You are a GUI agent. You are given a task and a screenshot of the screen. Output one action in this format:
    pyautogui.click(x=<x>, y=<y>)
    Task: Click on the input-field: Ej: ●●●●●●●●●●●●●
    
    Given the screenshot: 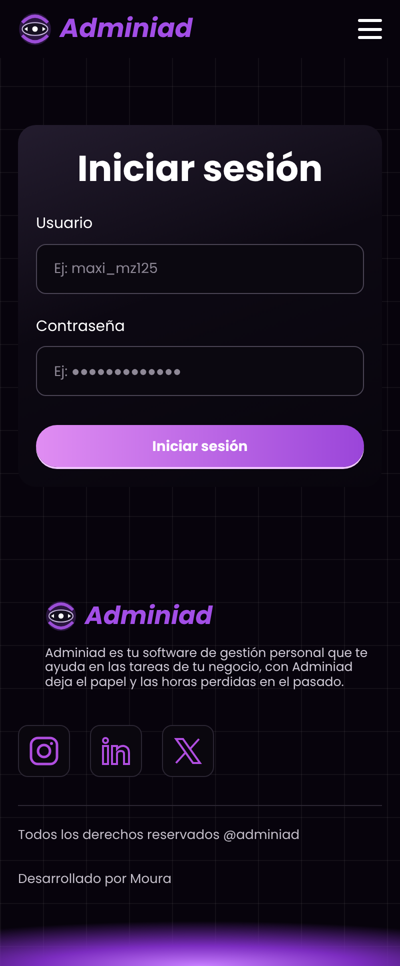 What is the action you would take?
    pyautogui.click(x=200, y=371)
    